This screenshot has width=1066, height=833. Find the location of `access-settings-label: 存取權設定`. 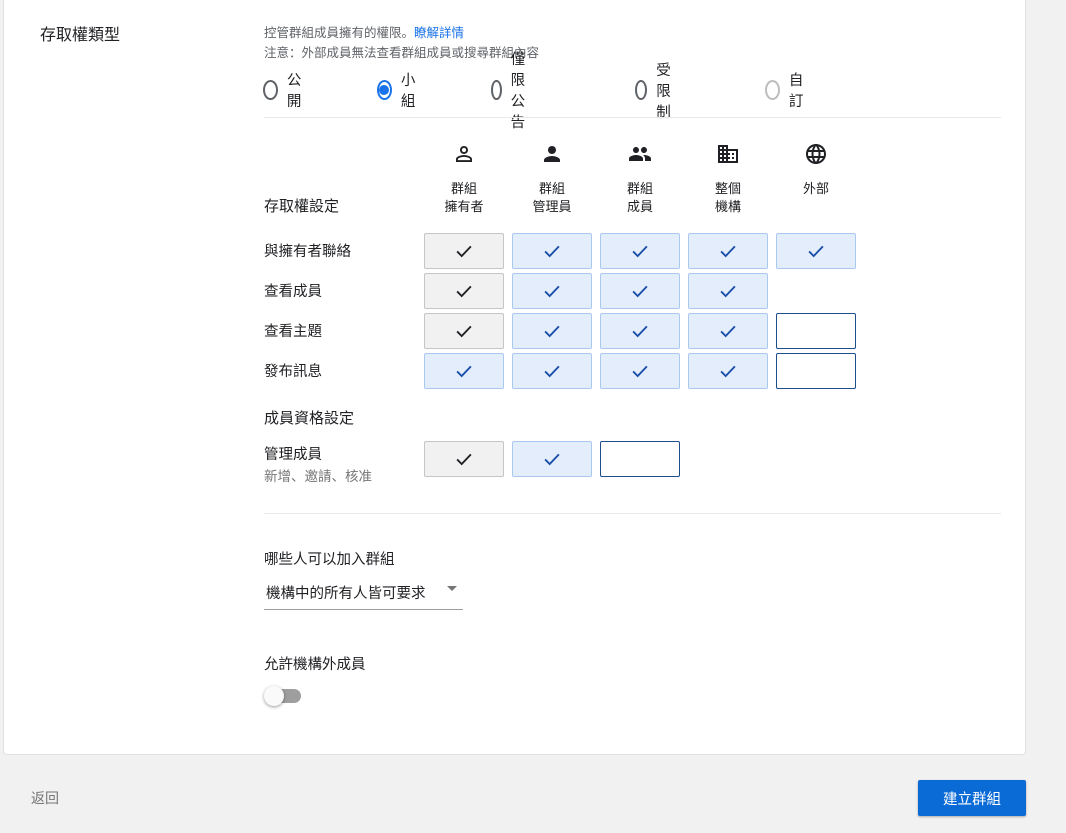

access-settings-label: 存取權設定 is located at coordinates (302, 206).